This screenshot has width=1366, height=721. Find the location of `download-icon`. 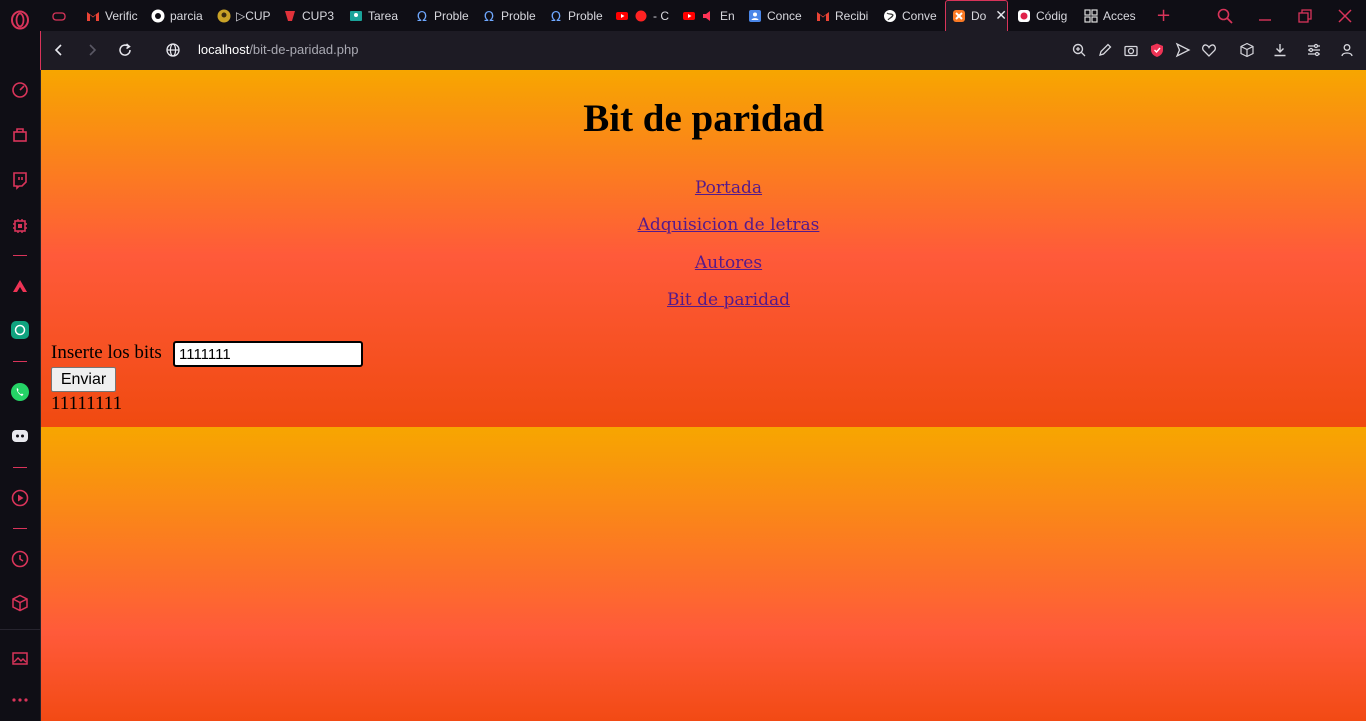

download-icon is located at coordinates (1280, 50).